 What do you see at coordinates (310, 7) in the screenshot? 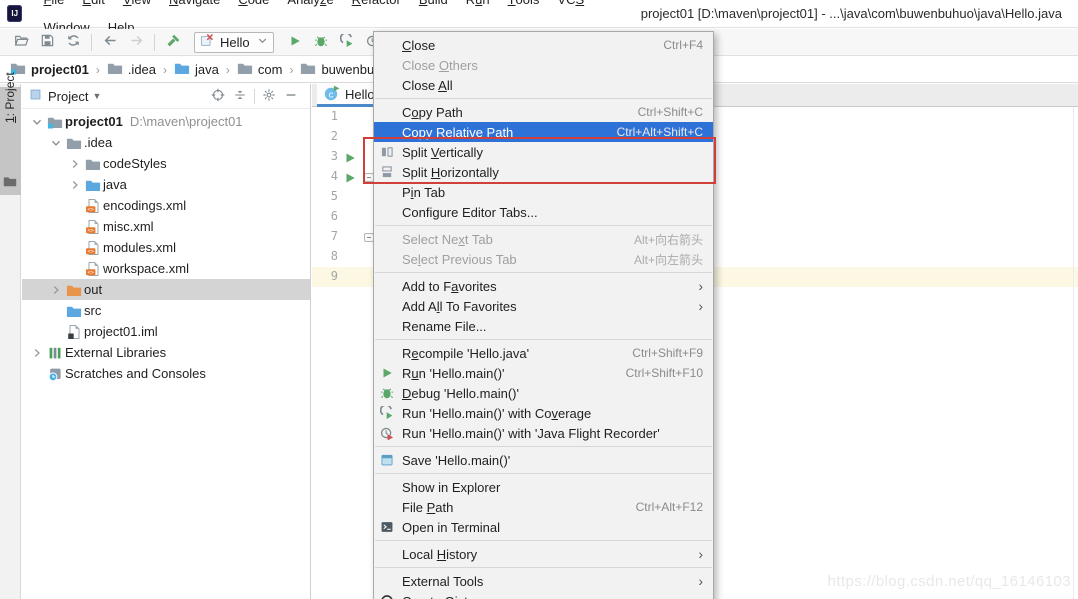
I see `menubar-item-analyze: Analyze` at bounding box center [310, 7].